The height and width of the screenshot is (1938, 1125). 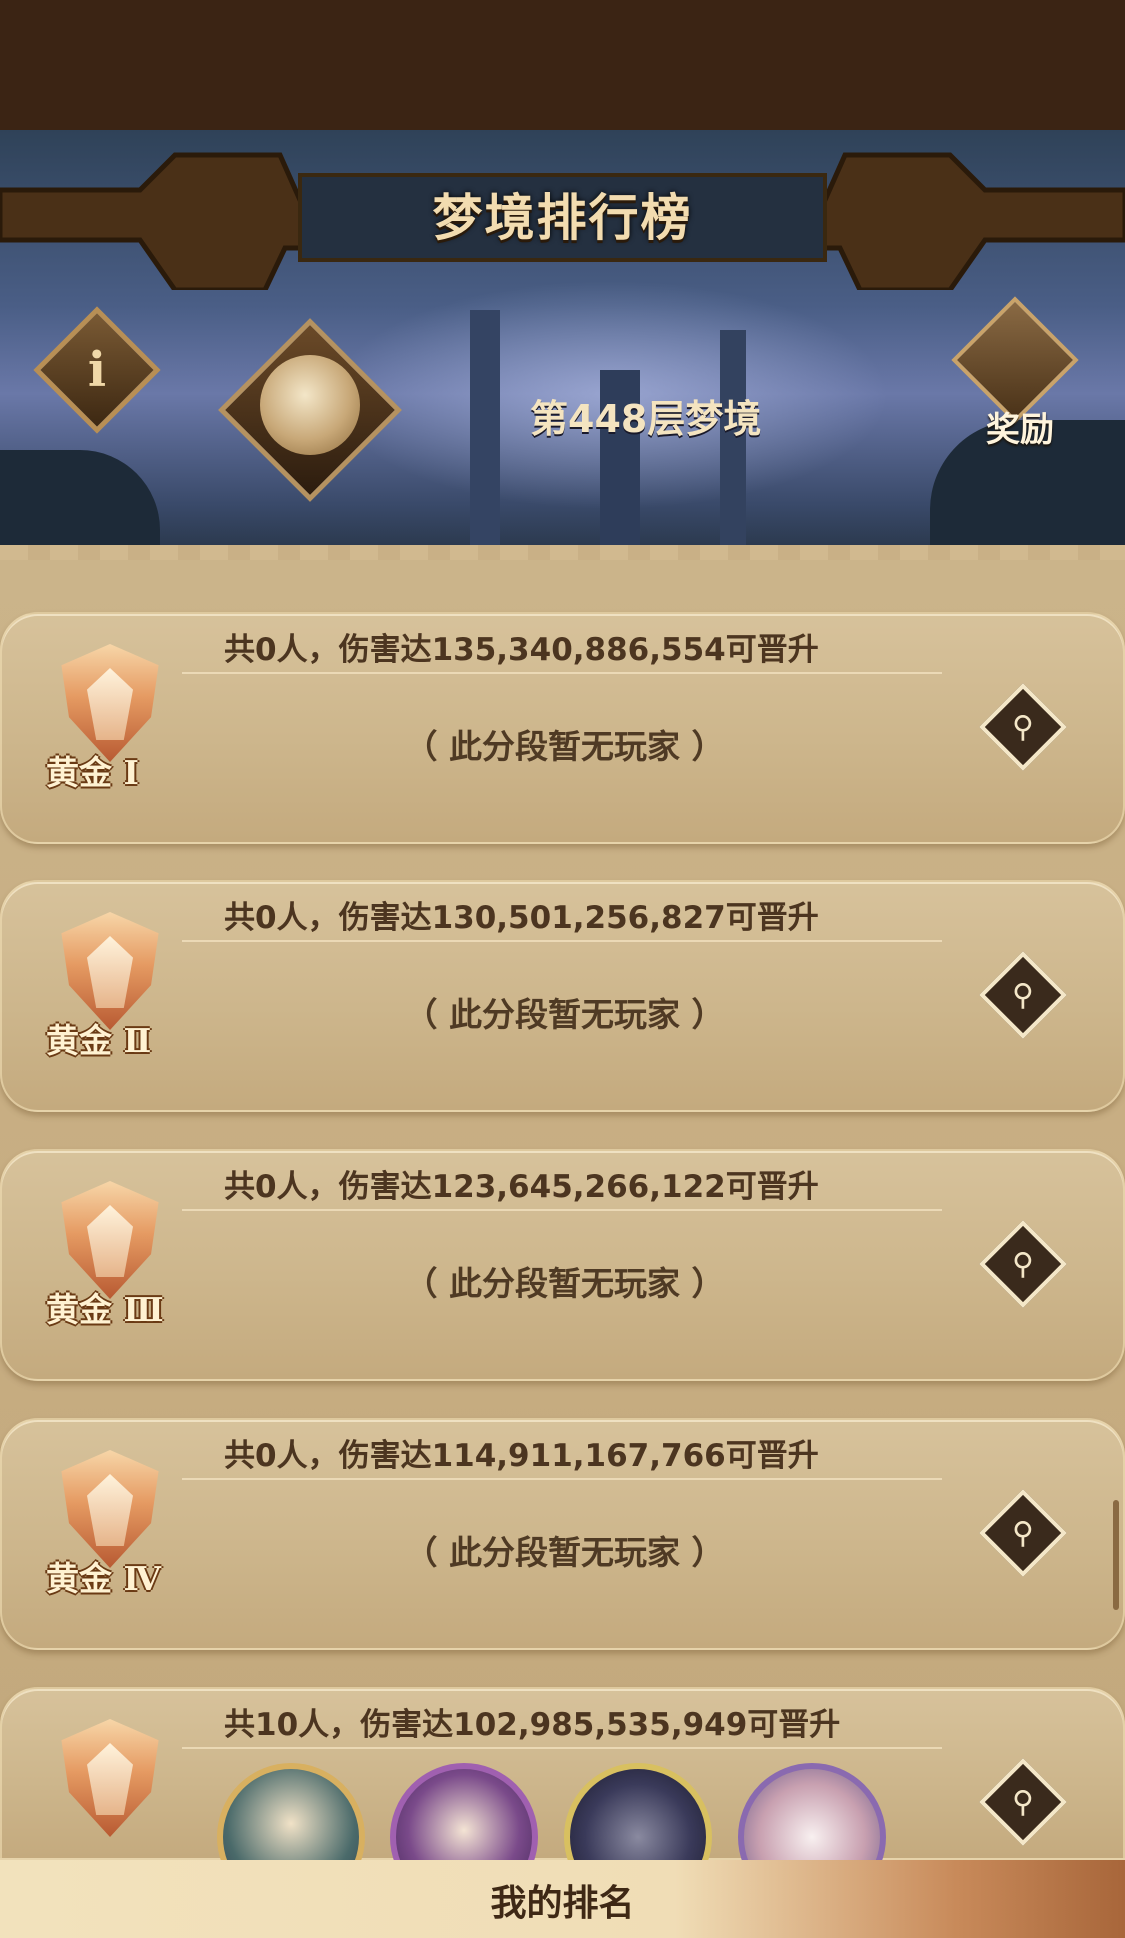 What do you see at coordinates (532, 1725) in the screenshot?
I see `tier-requirement: 共10人，伤害达102,985,535,949可晋升` at bounding box center [532, 1725].